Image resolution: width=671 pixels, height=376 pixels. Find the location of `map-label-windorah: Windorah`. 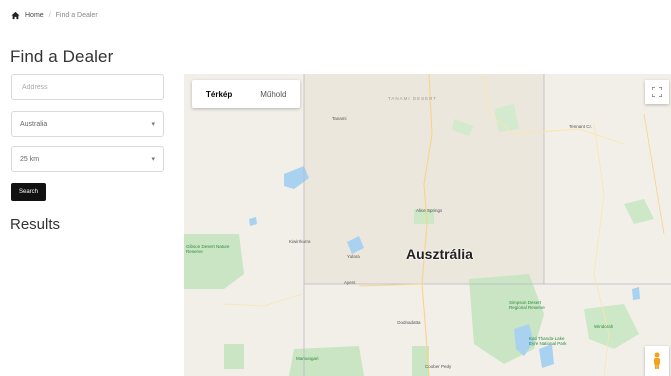

map-label-windorah: Windorah is located at coordinates (604, 326).